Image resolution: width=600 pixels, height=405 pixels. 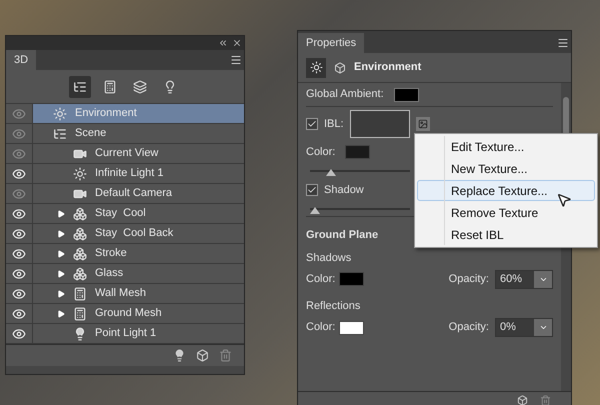 I want to click on layer-row: Scene, so click(x=125, y=134).